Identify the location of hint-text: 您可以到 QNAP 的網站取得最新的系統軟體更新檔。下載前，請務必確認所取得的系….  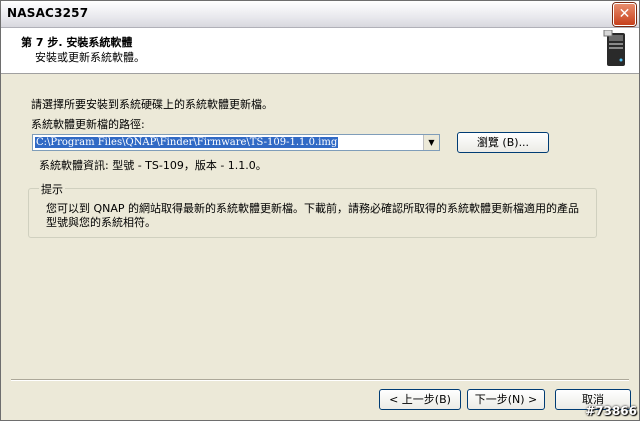
(313, 215).